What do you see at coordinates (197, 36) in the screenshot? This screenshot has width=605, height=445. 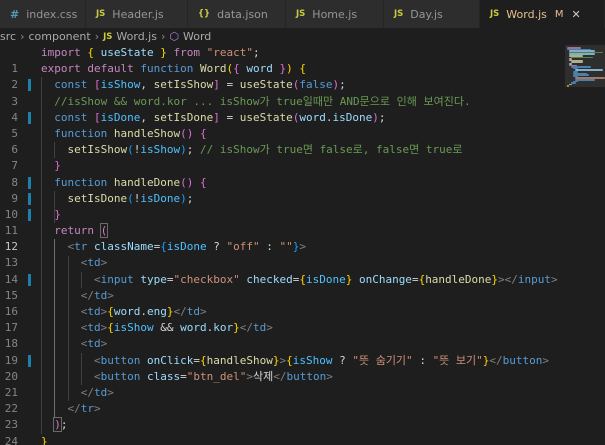 I see `breadcrumb-symbol: Word` at bounding box center [197, 36].